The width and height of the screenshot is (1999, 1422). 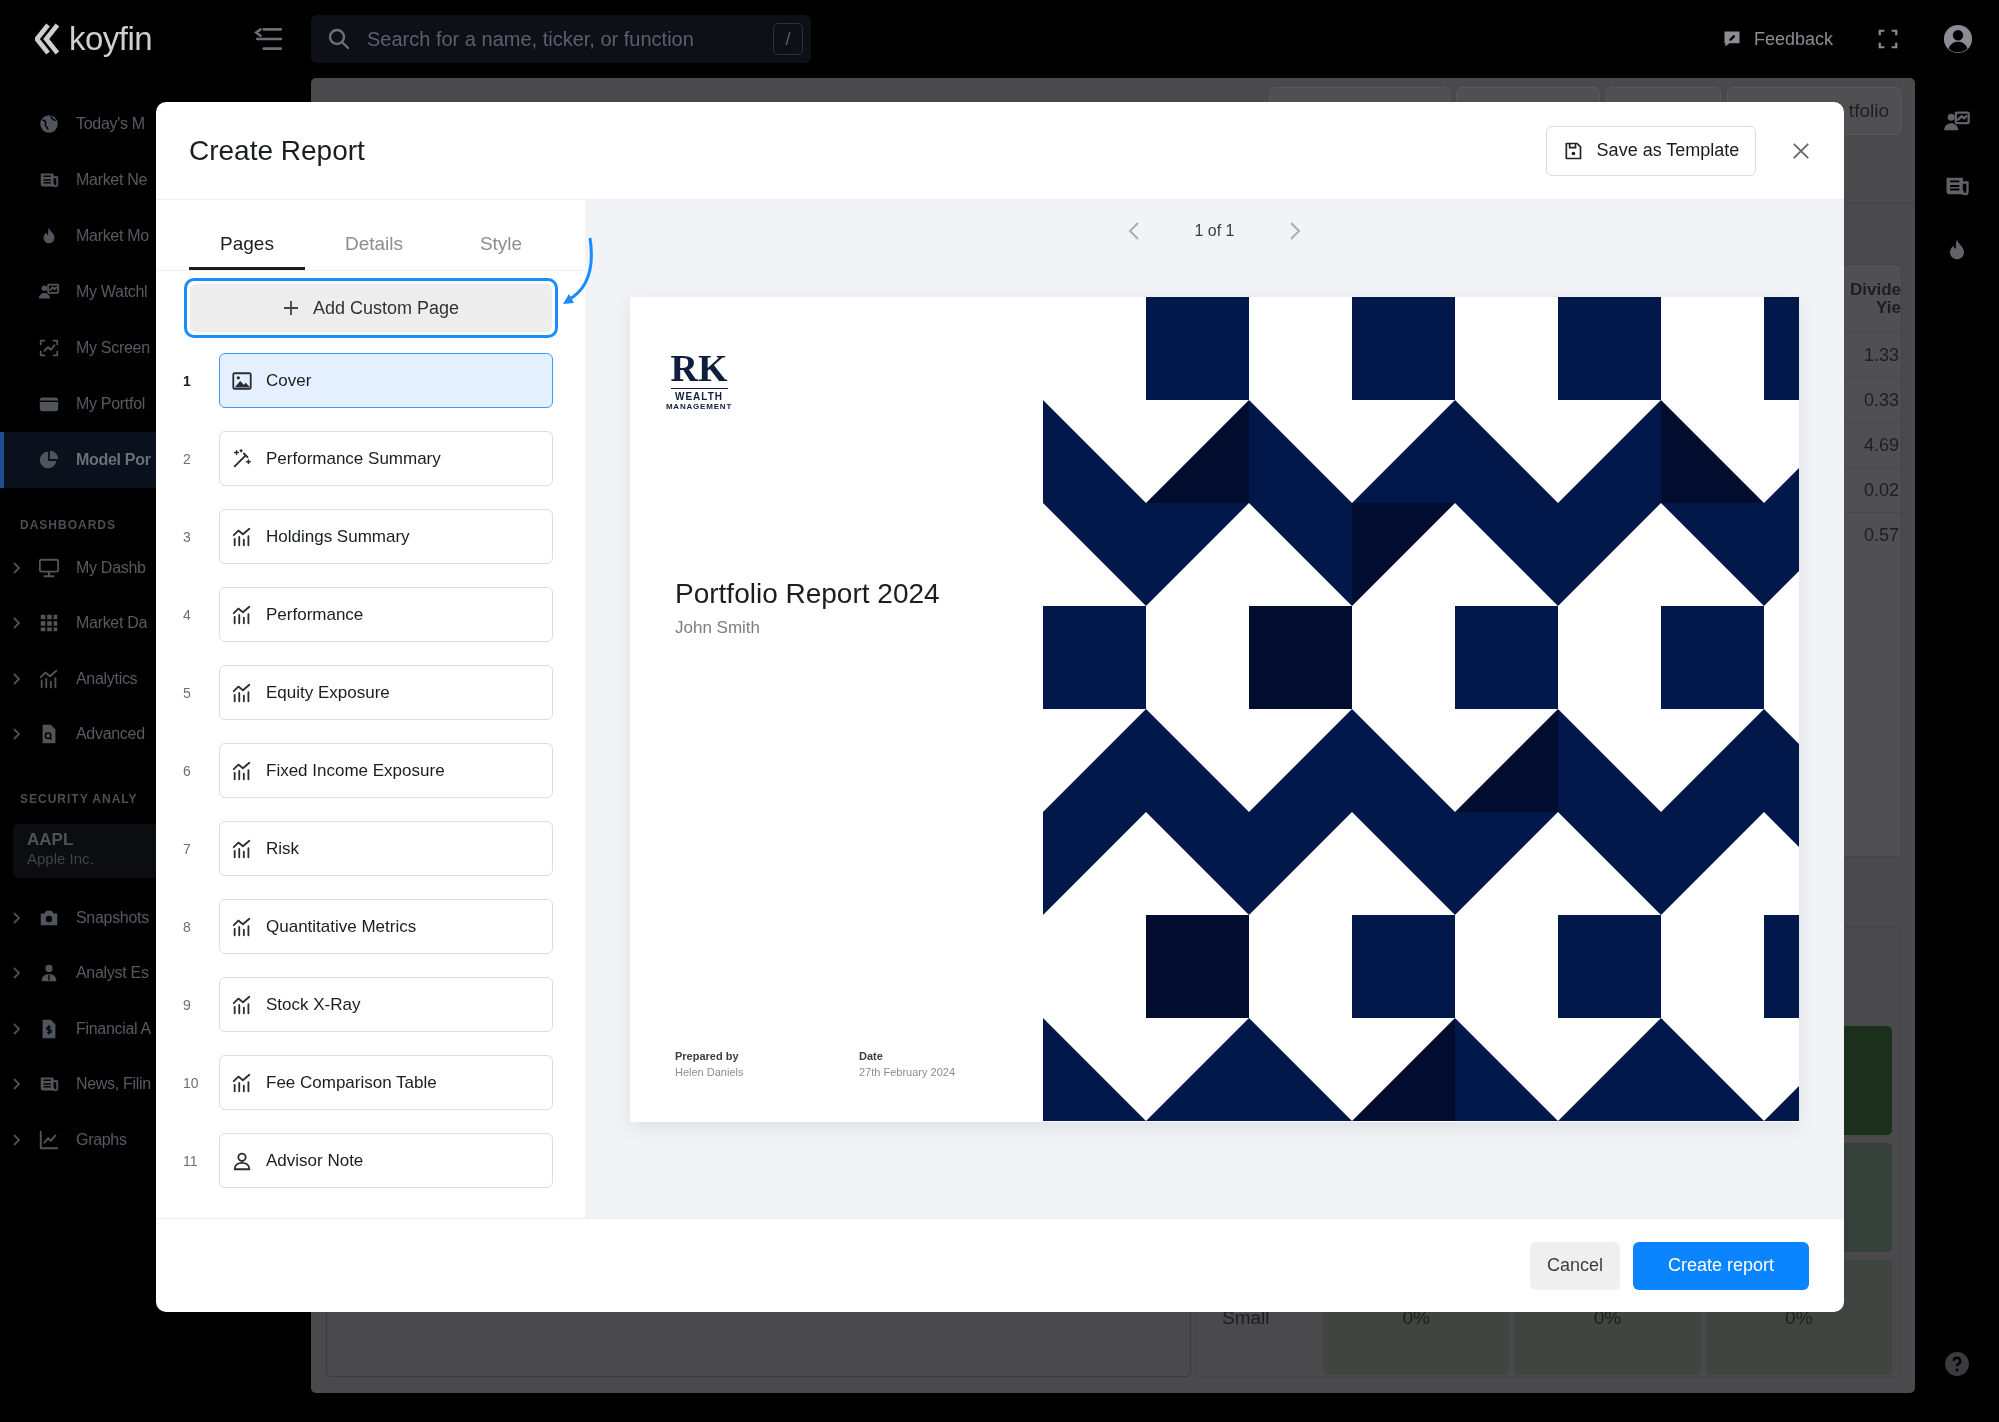 I want to click on page-number: 4, so click(x=187, y=614).